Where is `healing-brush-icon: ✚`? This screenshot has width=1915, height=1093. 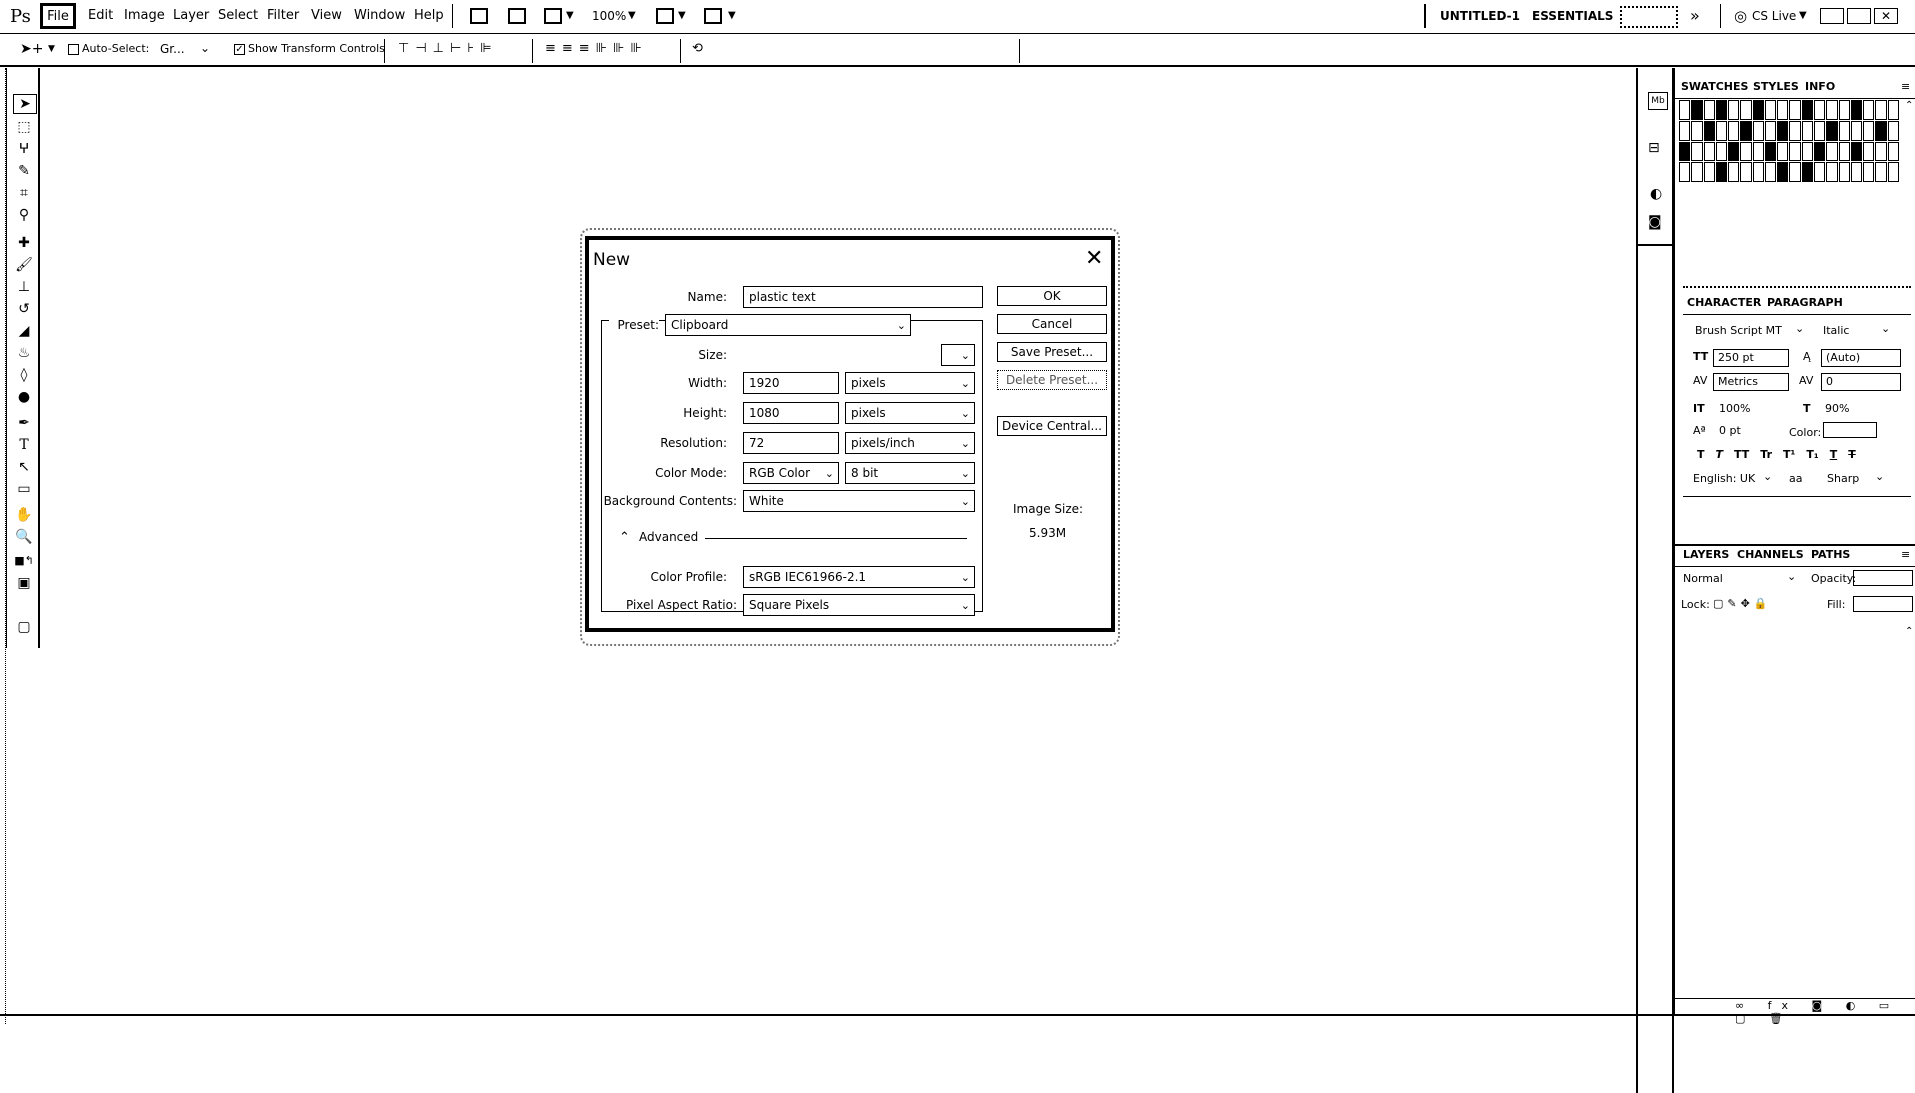 healing-brush-icon: ✚ is located at coordinates (24, 243).